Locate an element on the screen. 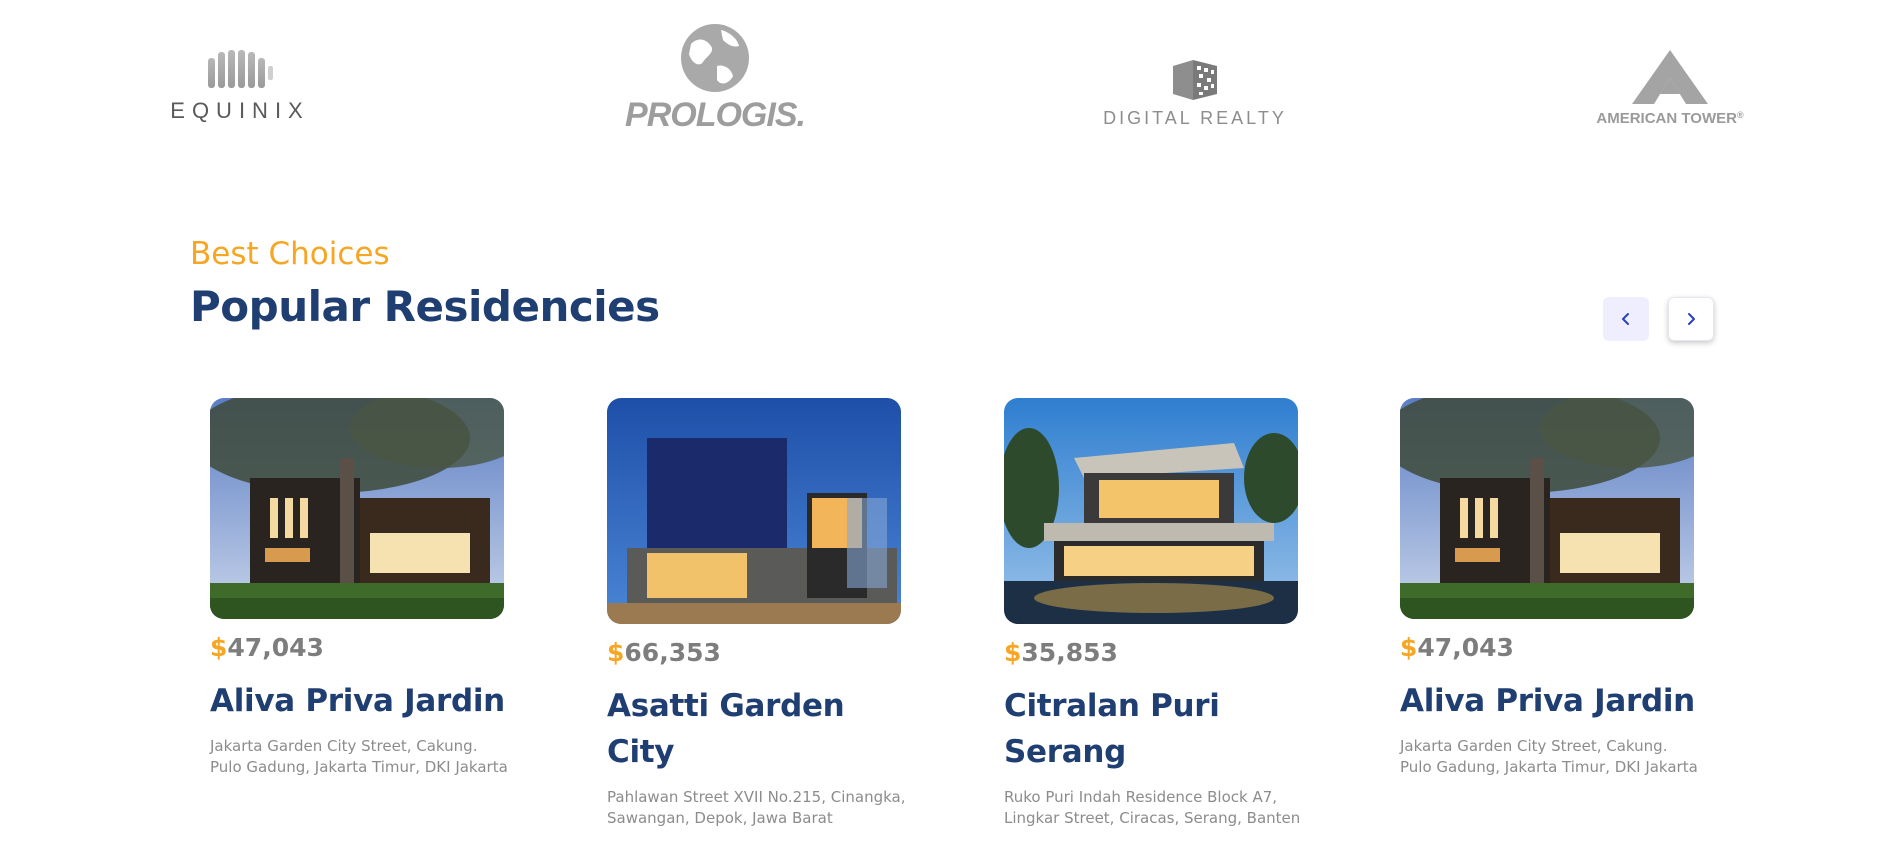 The height and width of the screenshot is (867, 1891). carousel-prev-button is located at coordinates (1626, 319).